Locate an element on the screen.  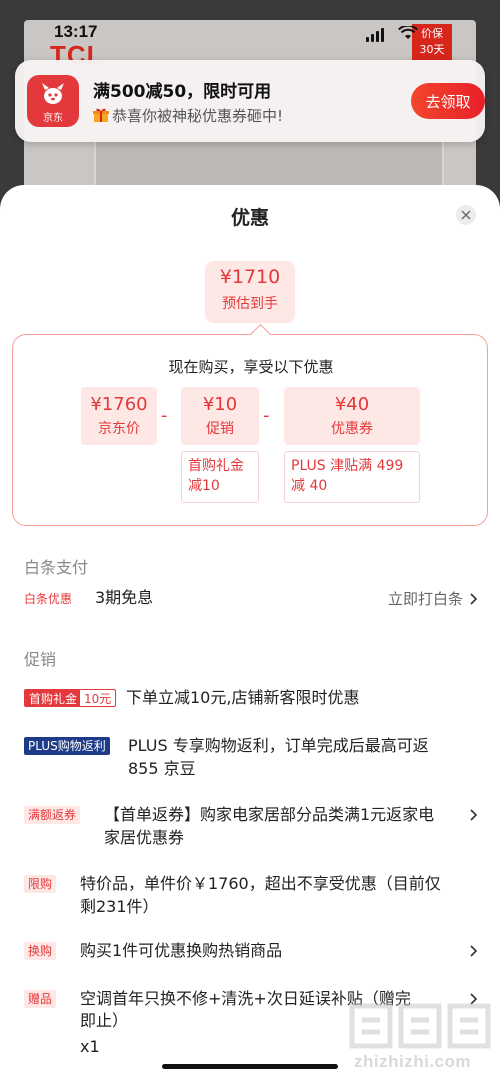
coupon-detail: PLUS 津贴满 499 减 40 is located at coordinates (352, 477).